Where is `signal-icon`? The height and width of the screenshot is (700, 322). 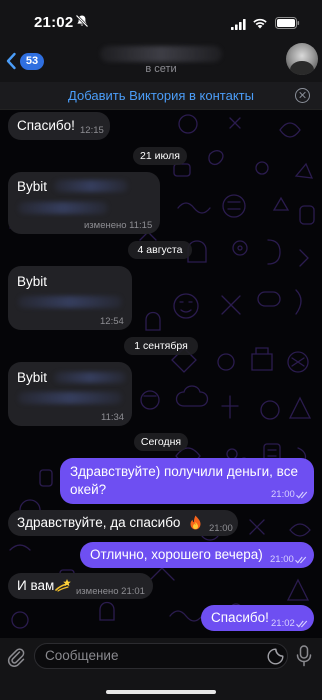
signal-icon is located at coordinates (238, 24).